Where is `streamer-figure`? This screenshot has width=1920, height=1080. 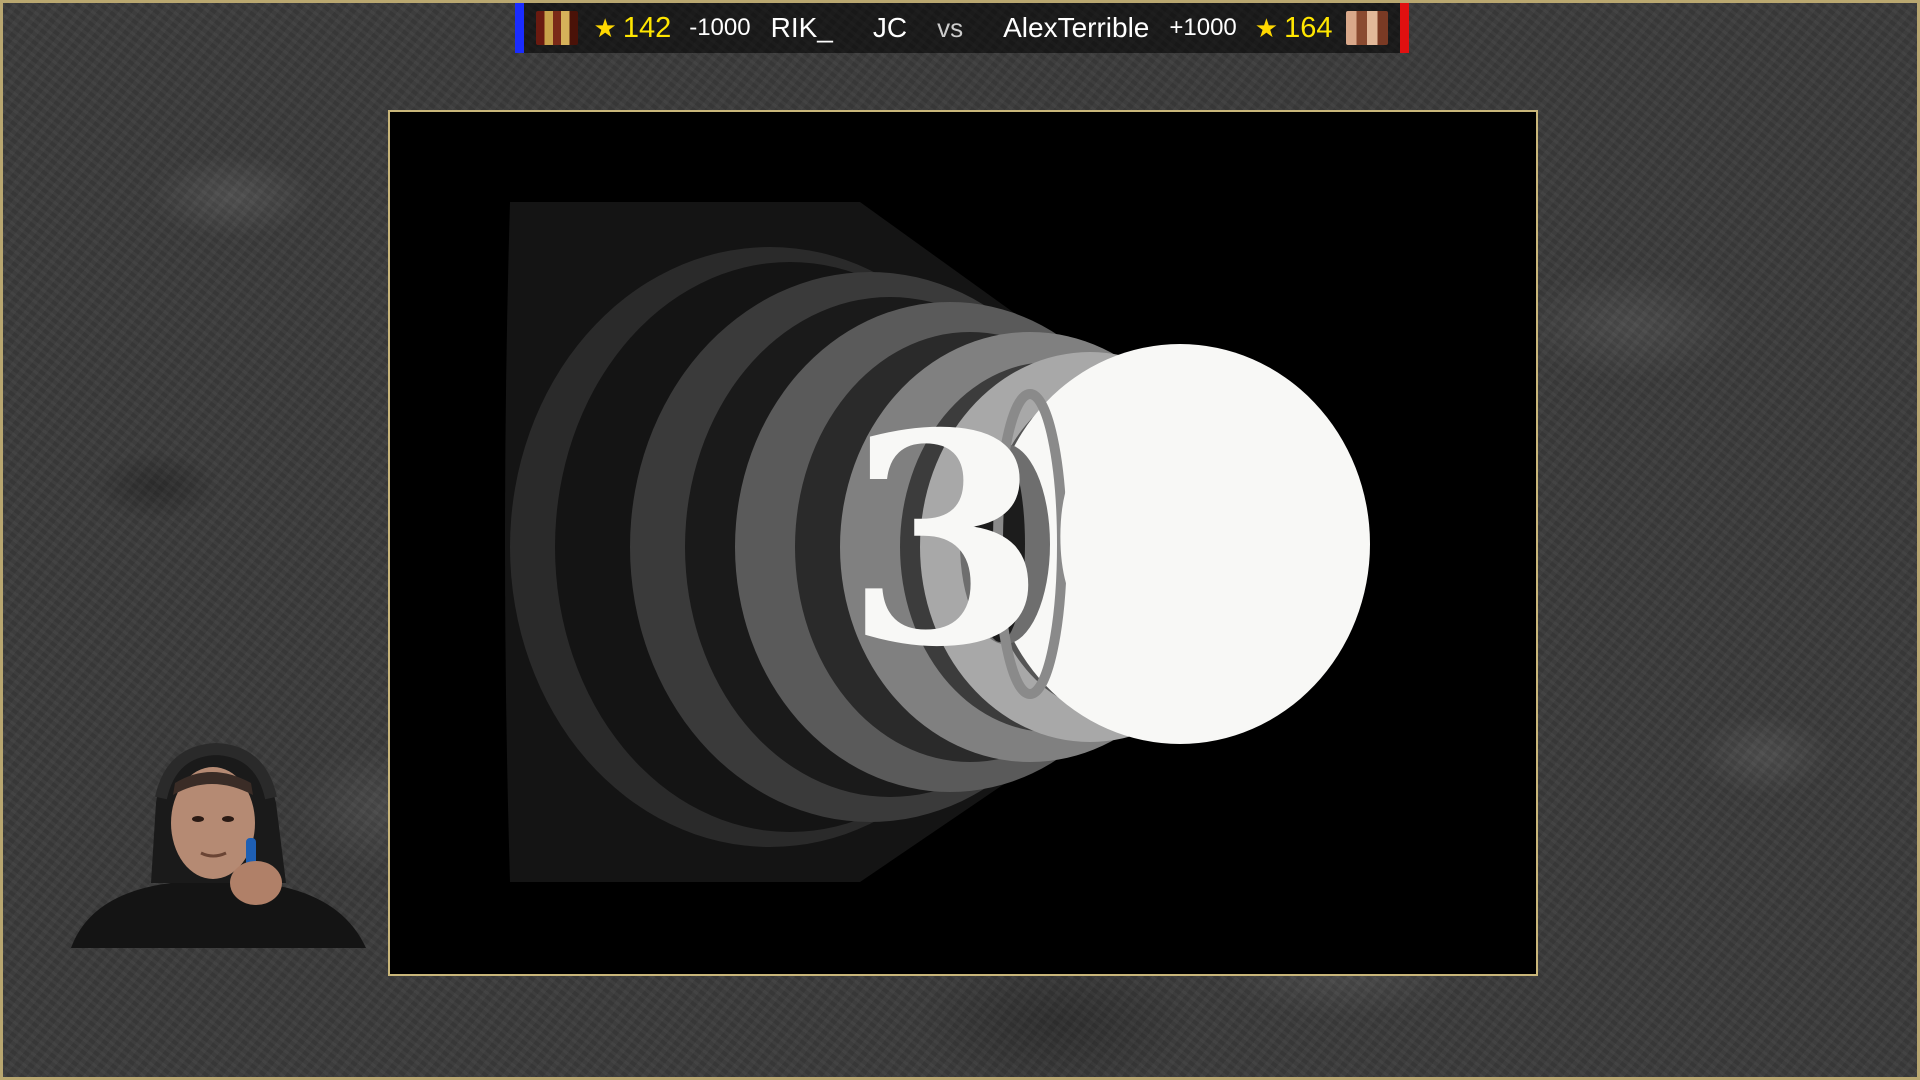 streamer-figure is located at coordinates (218, 845).